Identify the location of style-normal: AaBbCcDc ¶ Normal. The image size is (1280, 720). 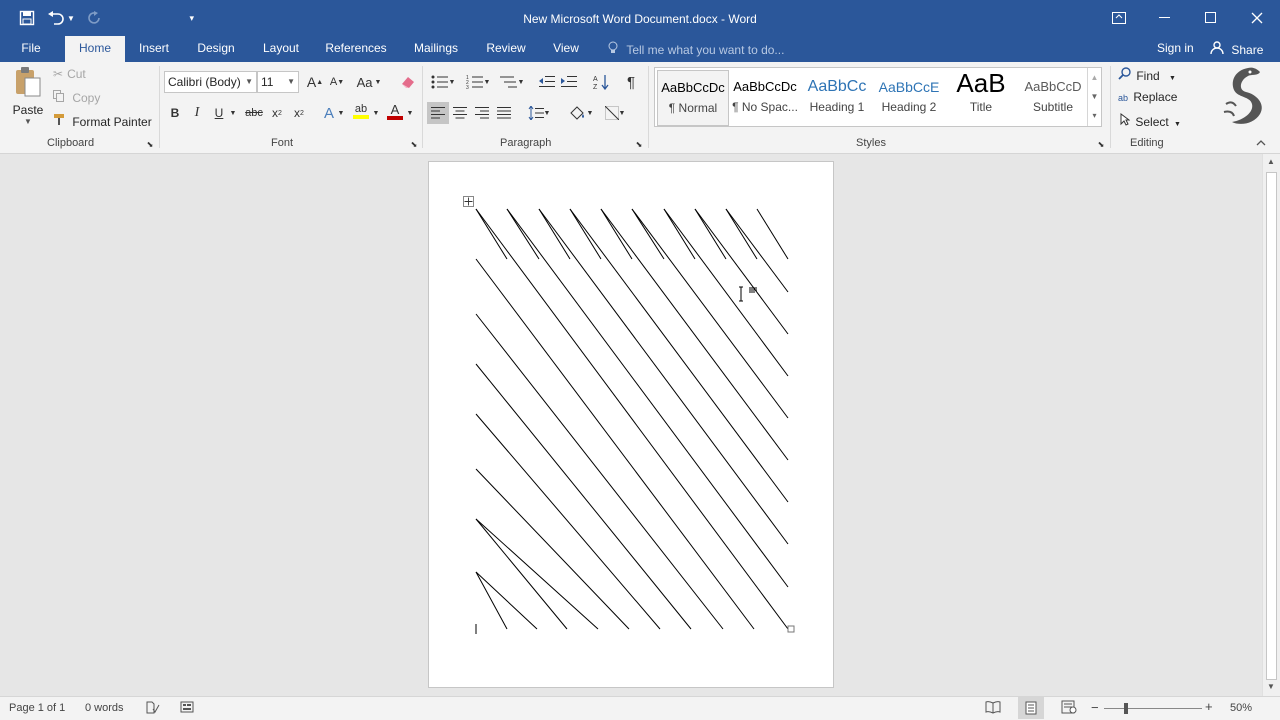
(693, 98).